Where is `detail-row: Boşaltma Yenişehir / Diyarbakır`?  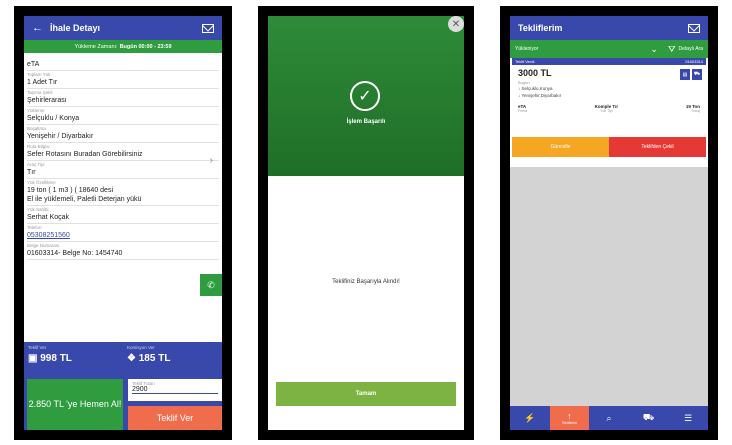
detail-row: Boşaltma Yenişehir / Diyarbakır is located at coordinates (123, 134).